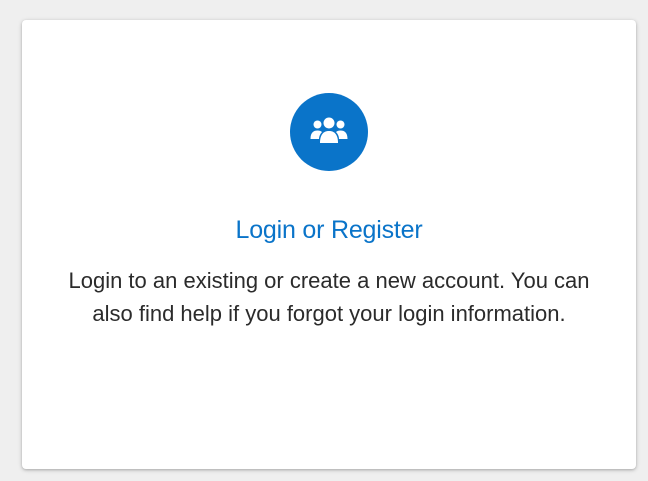 This screenshot has width=648, height=481. What do you see at coordinates (329, 132) in the screenshot?
I see `users-group-icon` at bounding box center [329, 132].